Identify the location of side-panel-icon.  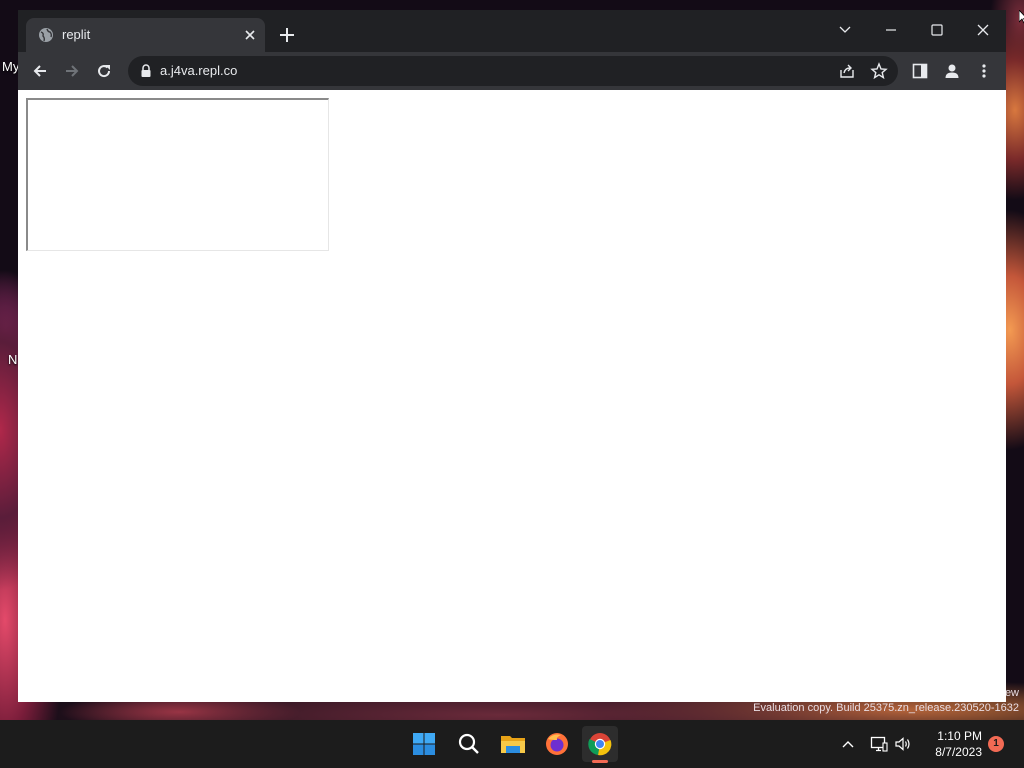
(920, 71).